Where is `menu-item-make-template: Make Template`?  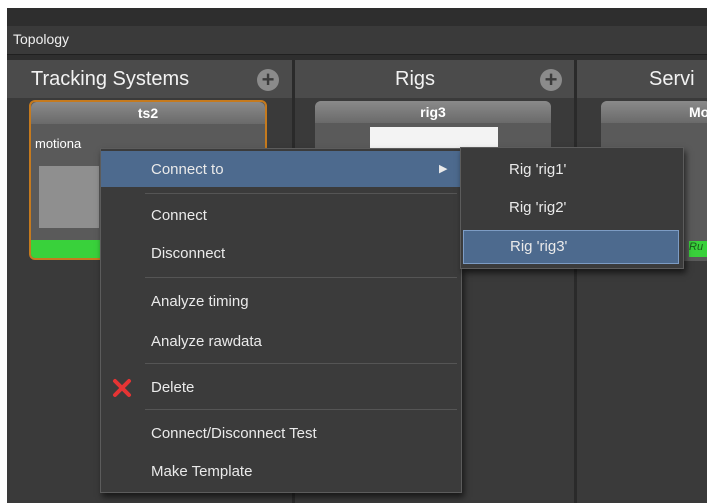 menu-item-make-template: Make Template is located at coordinates (281, 471).